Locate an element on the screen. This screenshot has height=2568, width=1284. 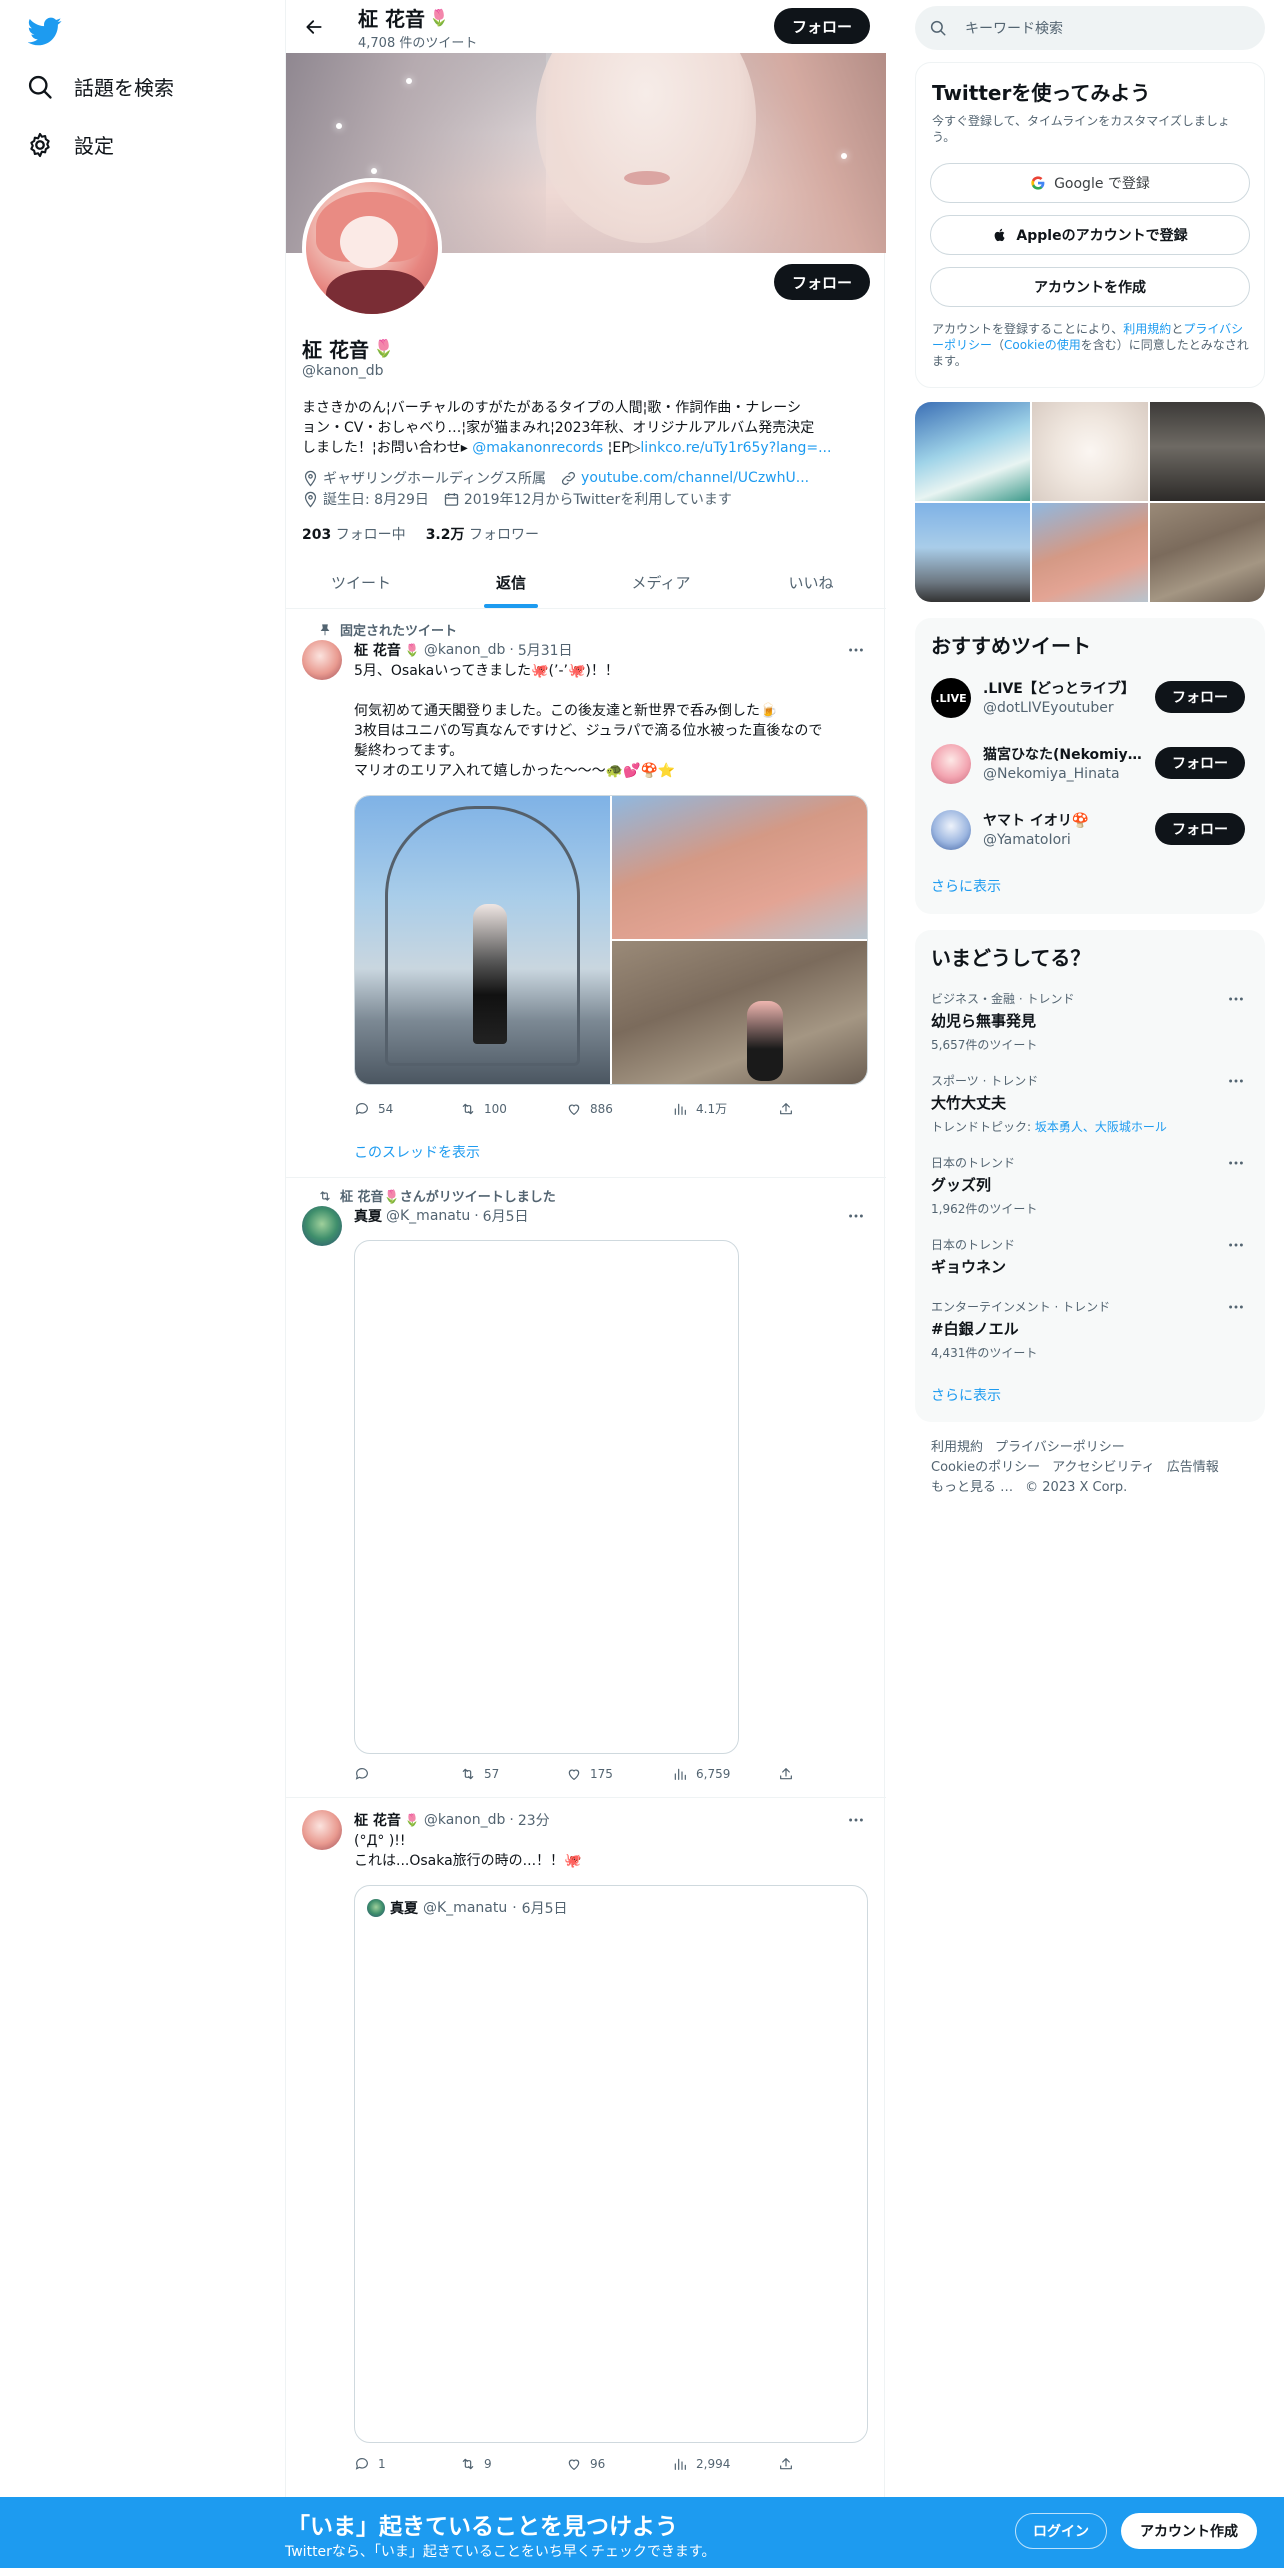
retweet-button: 57 is located at coordinates (505, 1774).